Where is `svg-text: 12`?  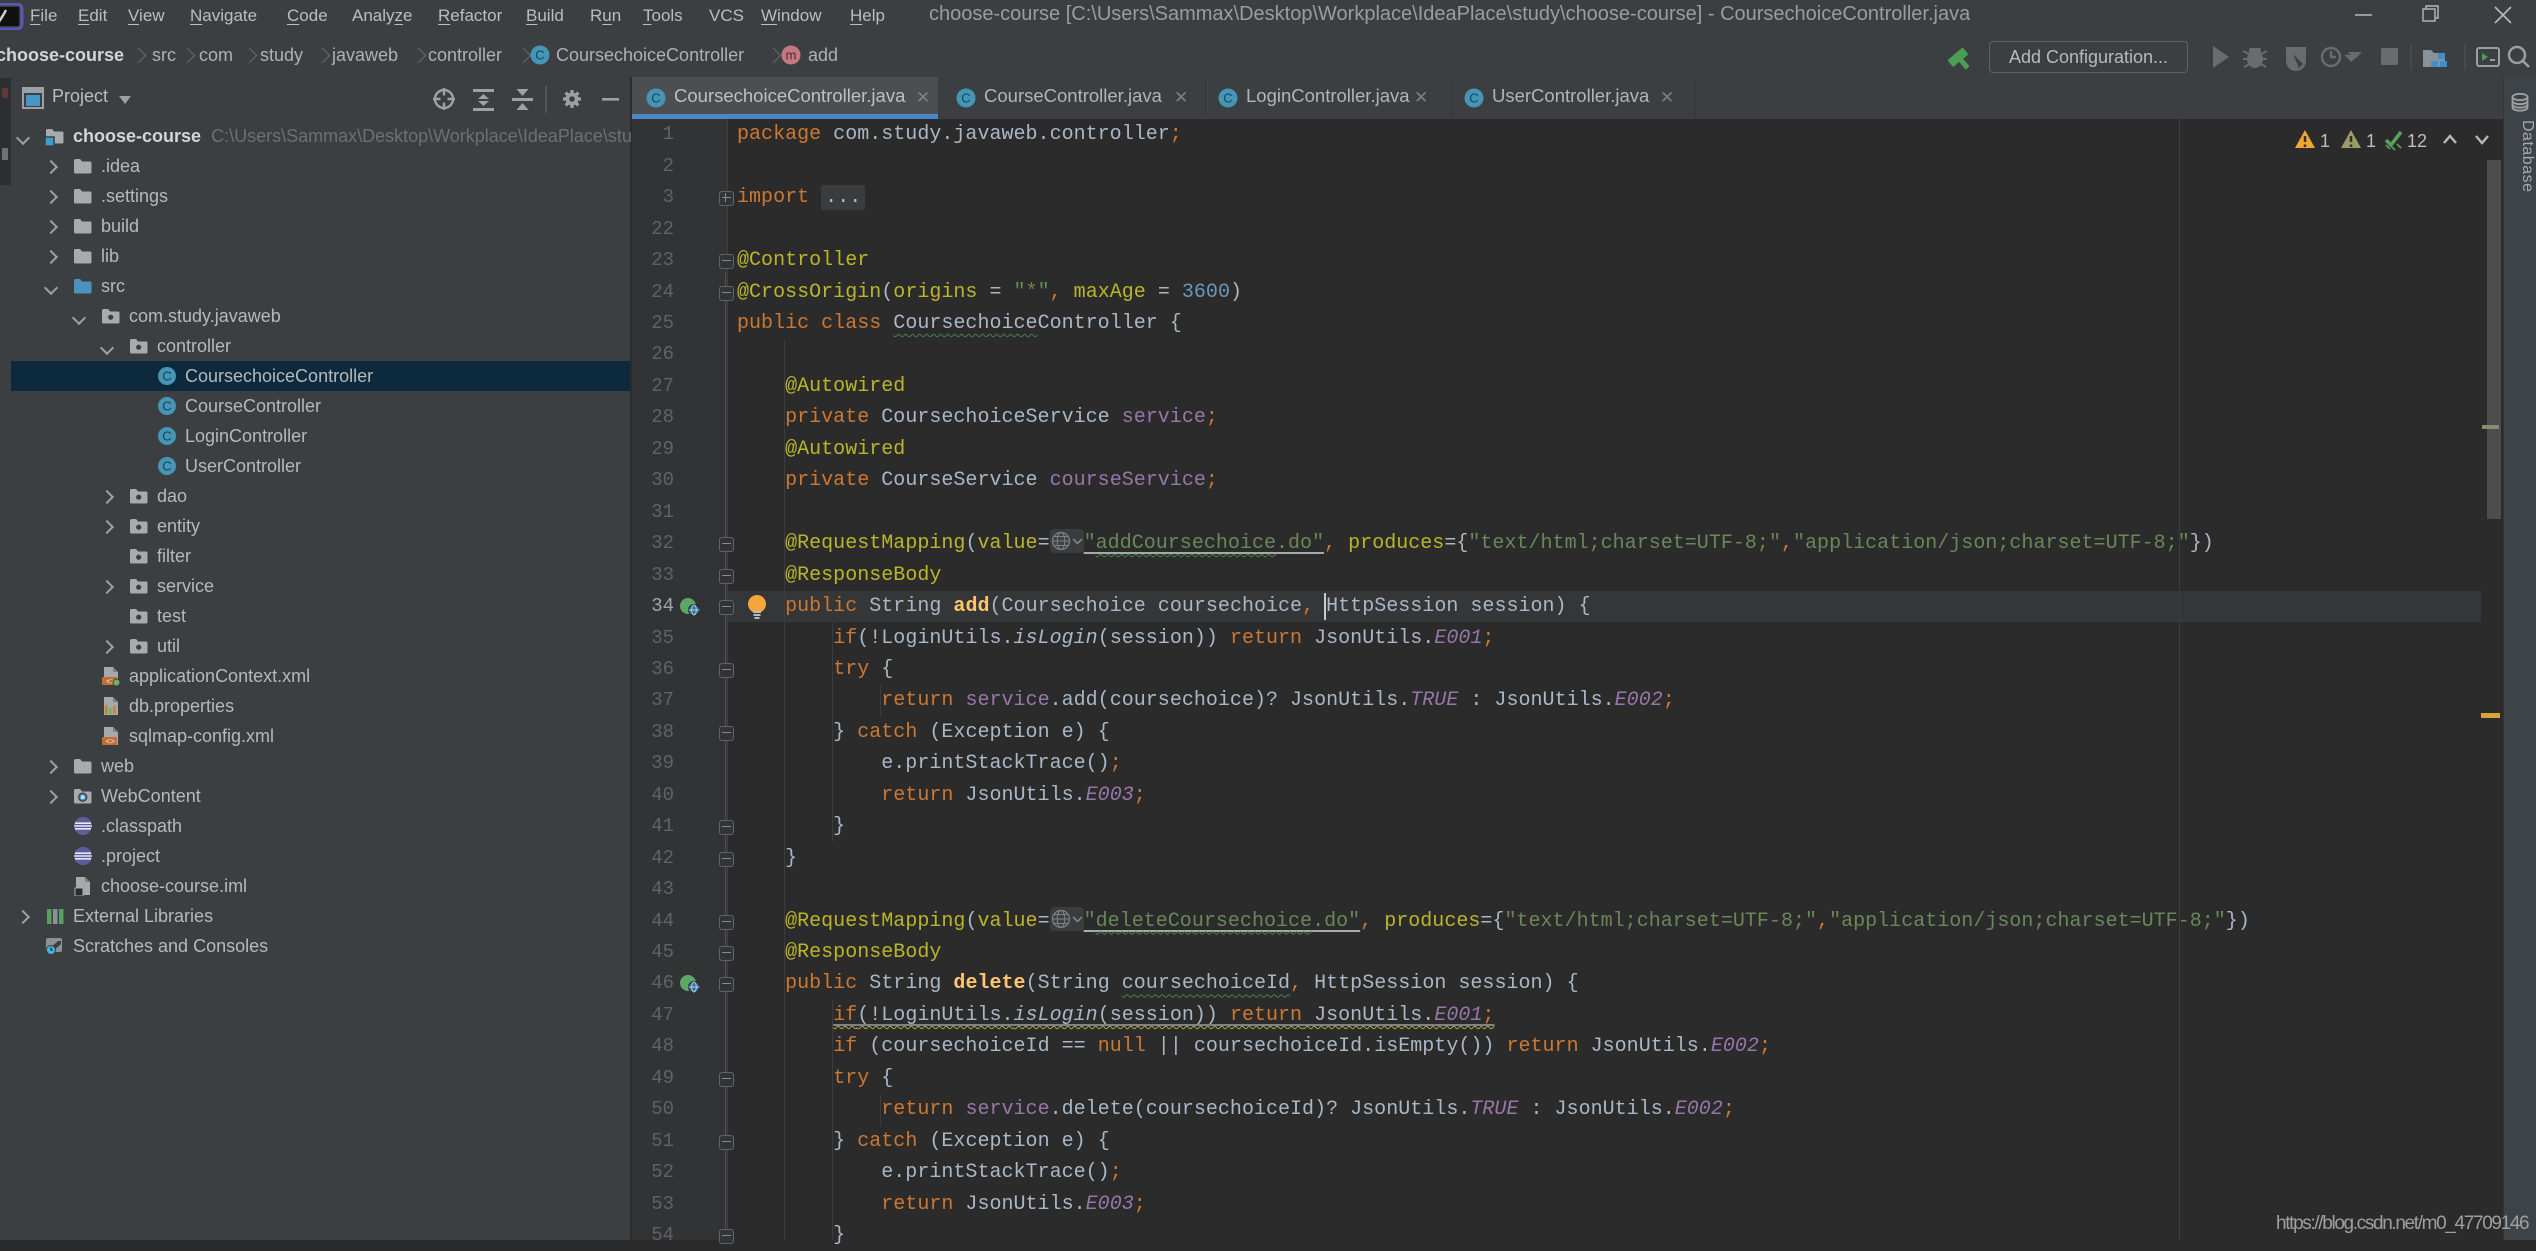 svg-text: 12 is located at coordinates (2417, 141).